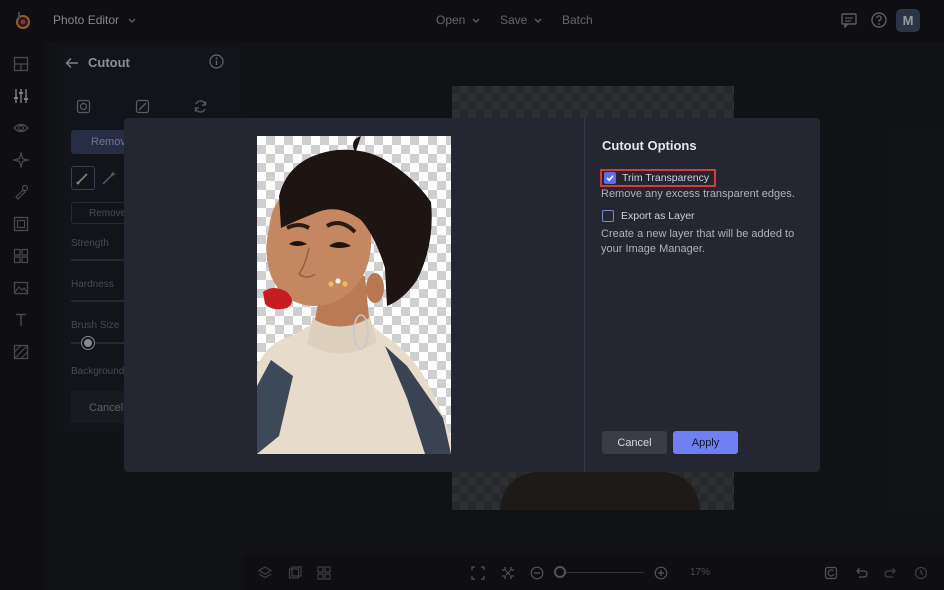  What do you see at coordinates (634, 442) in the screenshot?
I see `cancel-button: Cancel` at bounding box center [634, 442].